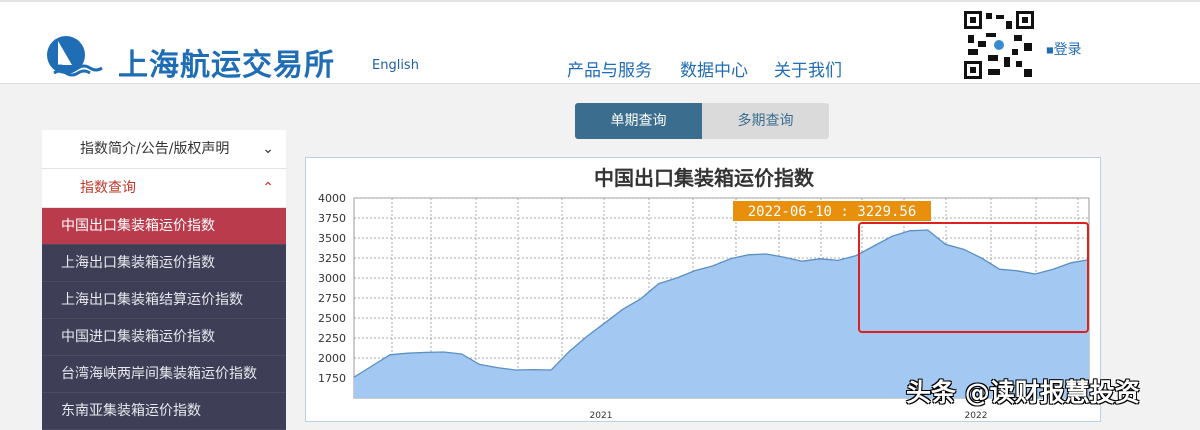 The height and width of the screenshot is (430, 1200). I want to click on brand-name: 上海航运交易所, so click(226, 62).